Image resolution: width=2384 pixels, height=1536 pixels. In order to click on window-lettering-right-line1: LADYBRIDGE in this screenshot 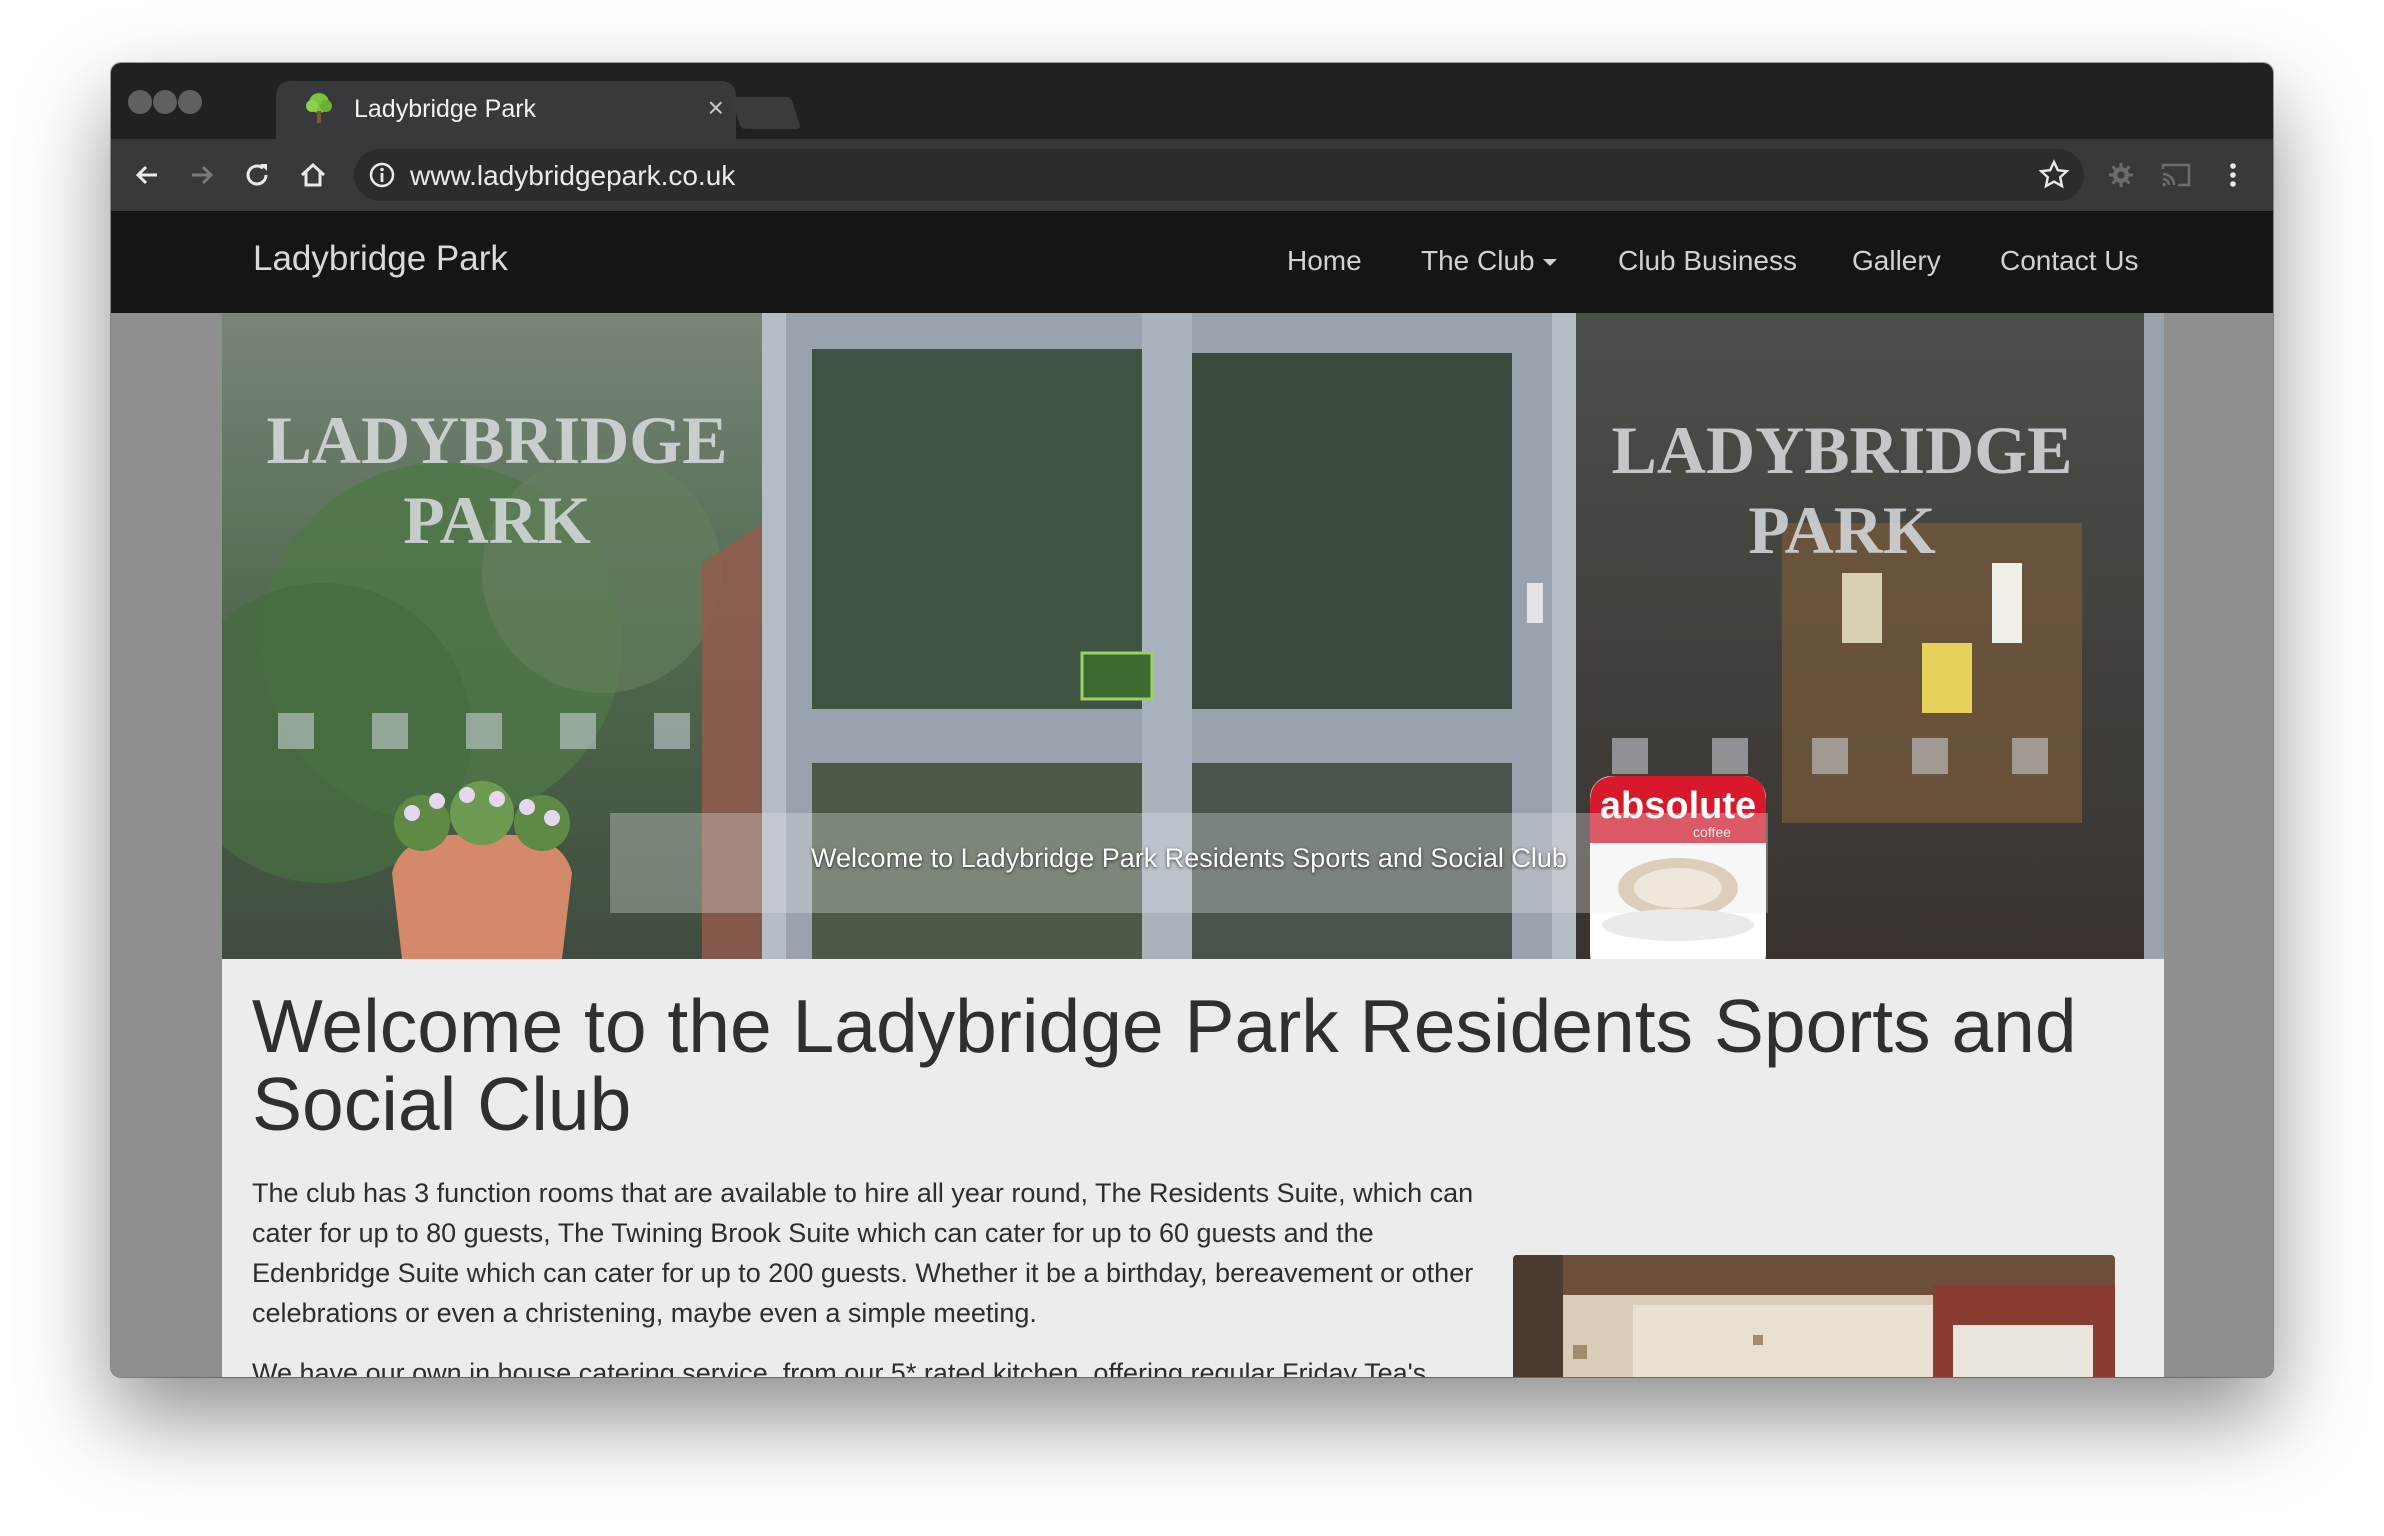, I will do `click(1842, 450)`.